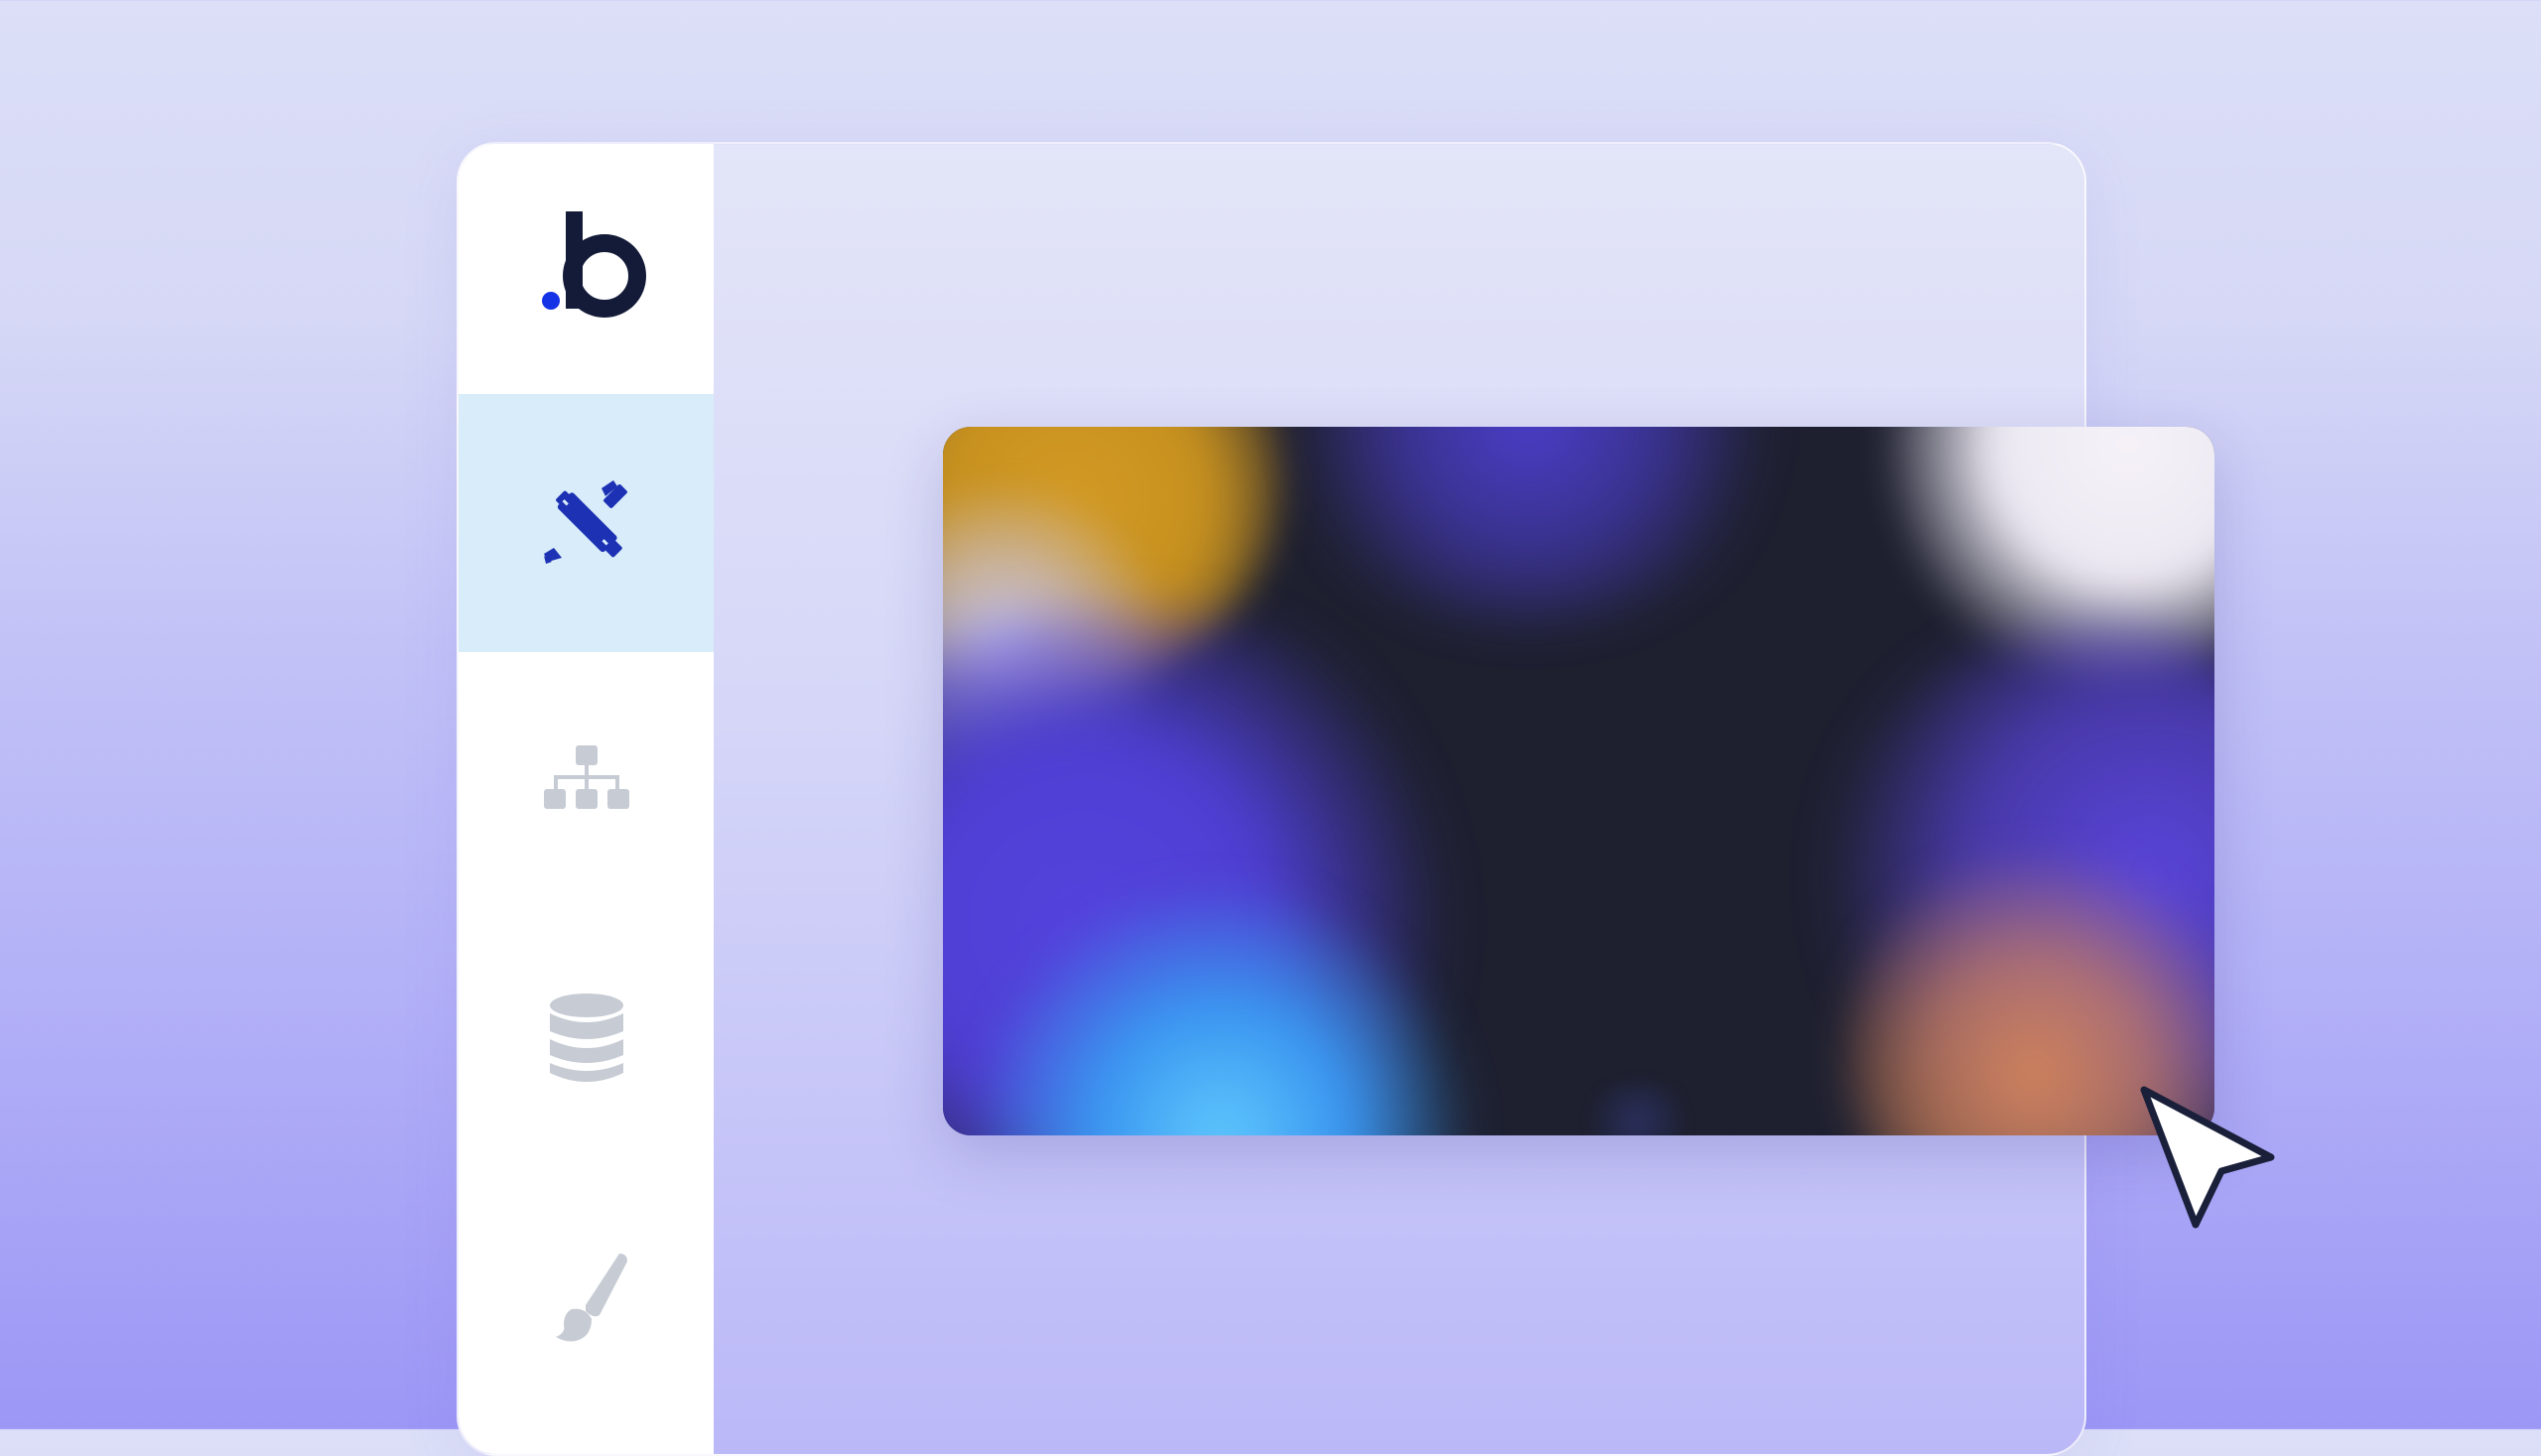  What do you see at coordinates (591, 1298) in the screenshot?
I see `paintbrush-styles-icon` at bounding box center [591, 1298].